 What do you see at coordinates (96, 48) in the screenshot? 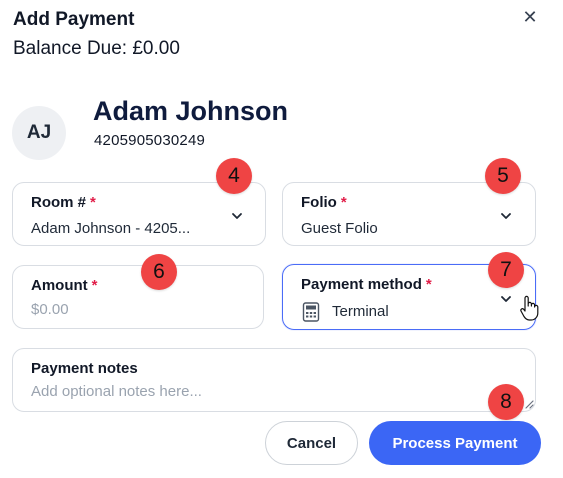
I see `balance-due: Balance Due: £0.00` at bounding box center [96, 48].